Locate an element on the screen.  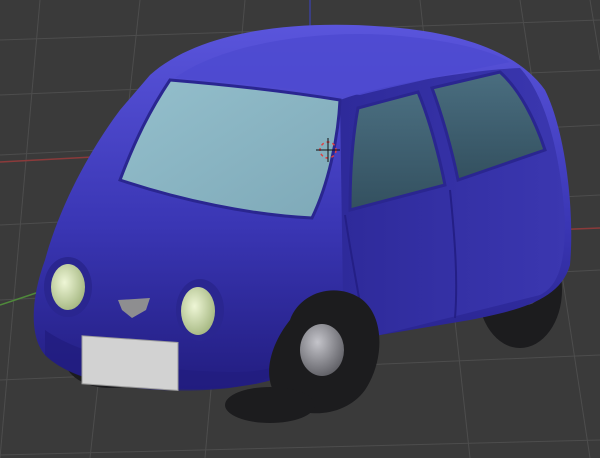
left-headlight is located at coordinates (68, 287).